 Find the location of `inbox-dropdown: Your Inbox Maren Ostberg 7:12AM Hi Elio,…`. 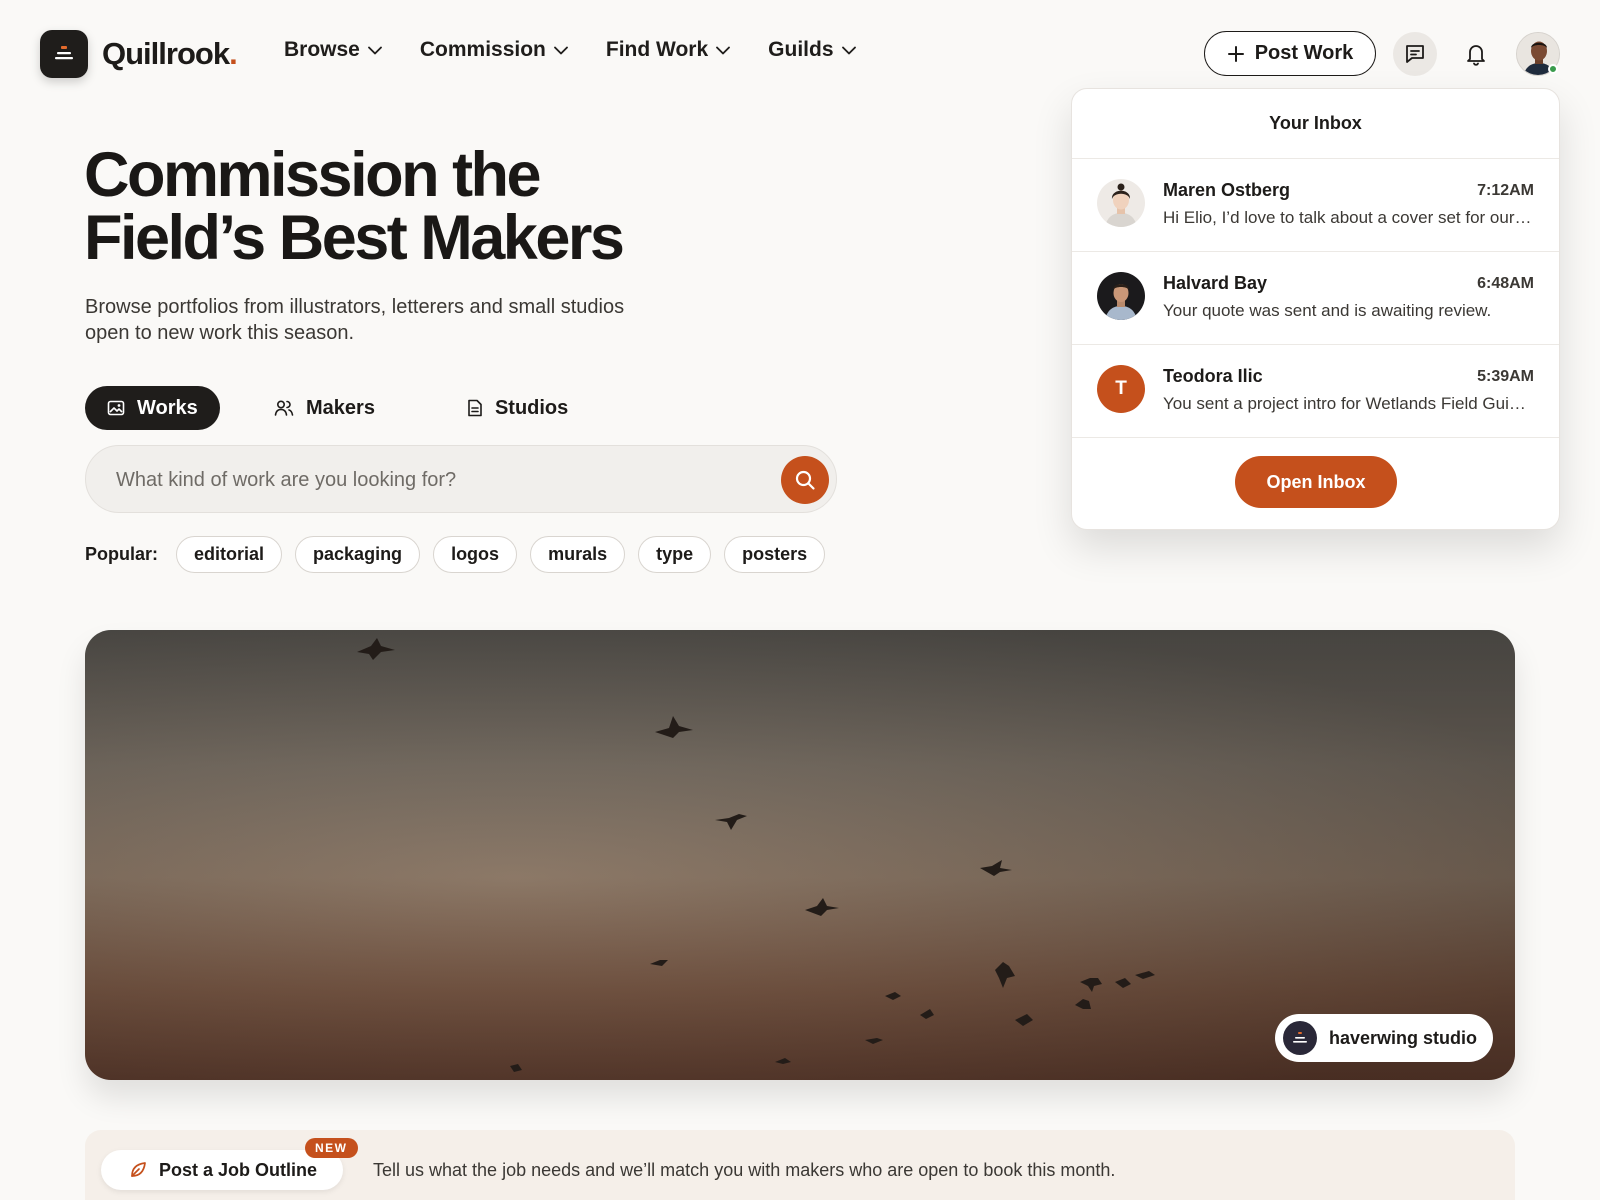

inbox-dropdown: Your Inbox Maren Ostberg 7:12AM Hi Elio,… is located at coordinates (1315, 309).